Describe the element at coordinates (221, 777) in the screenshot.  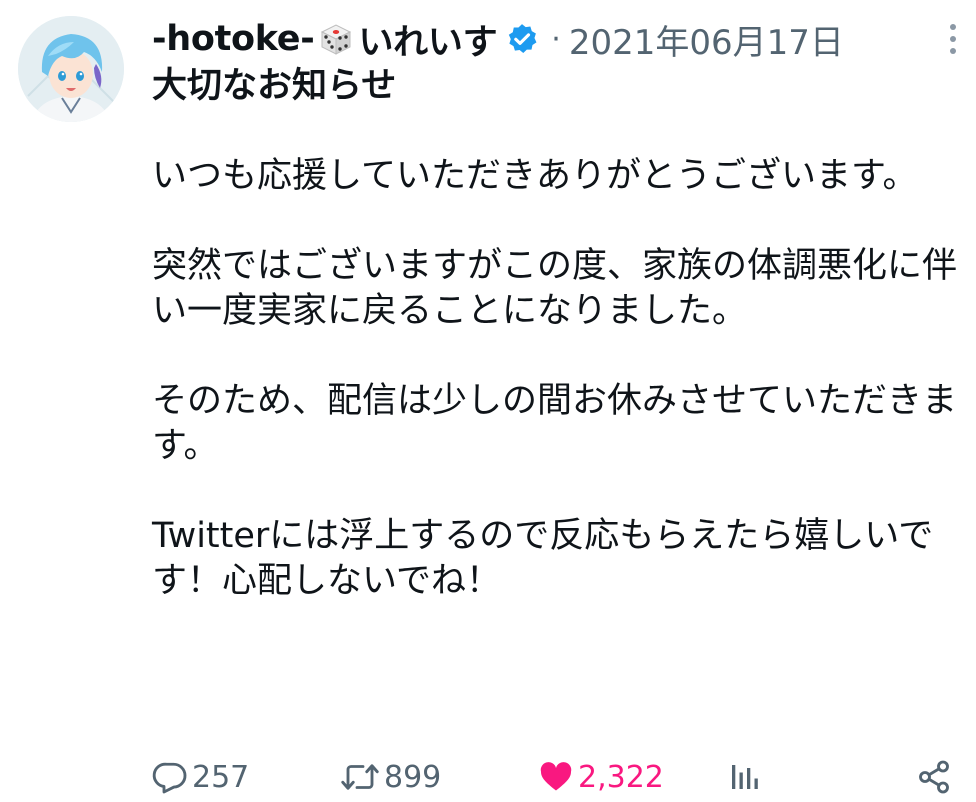
I see `reply-count: 257` at that location.